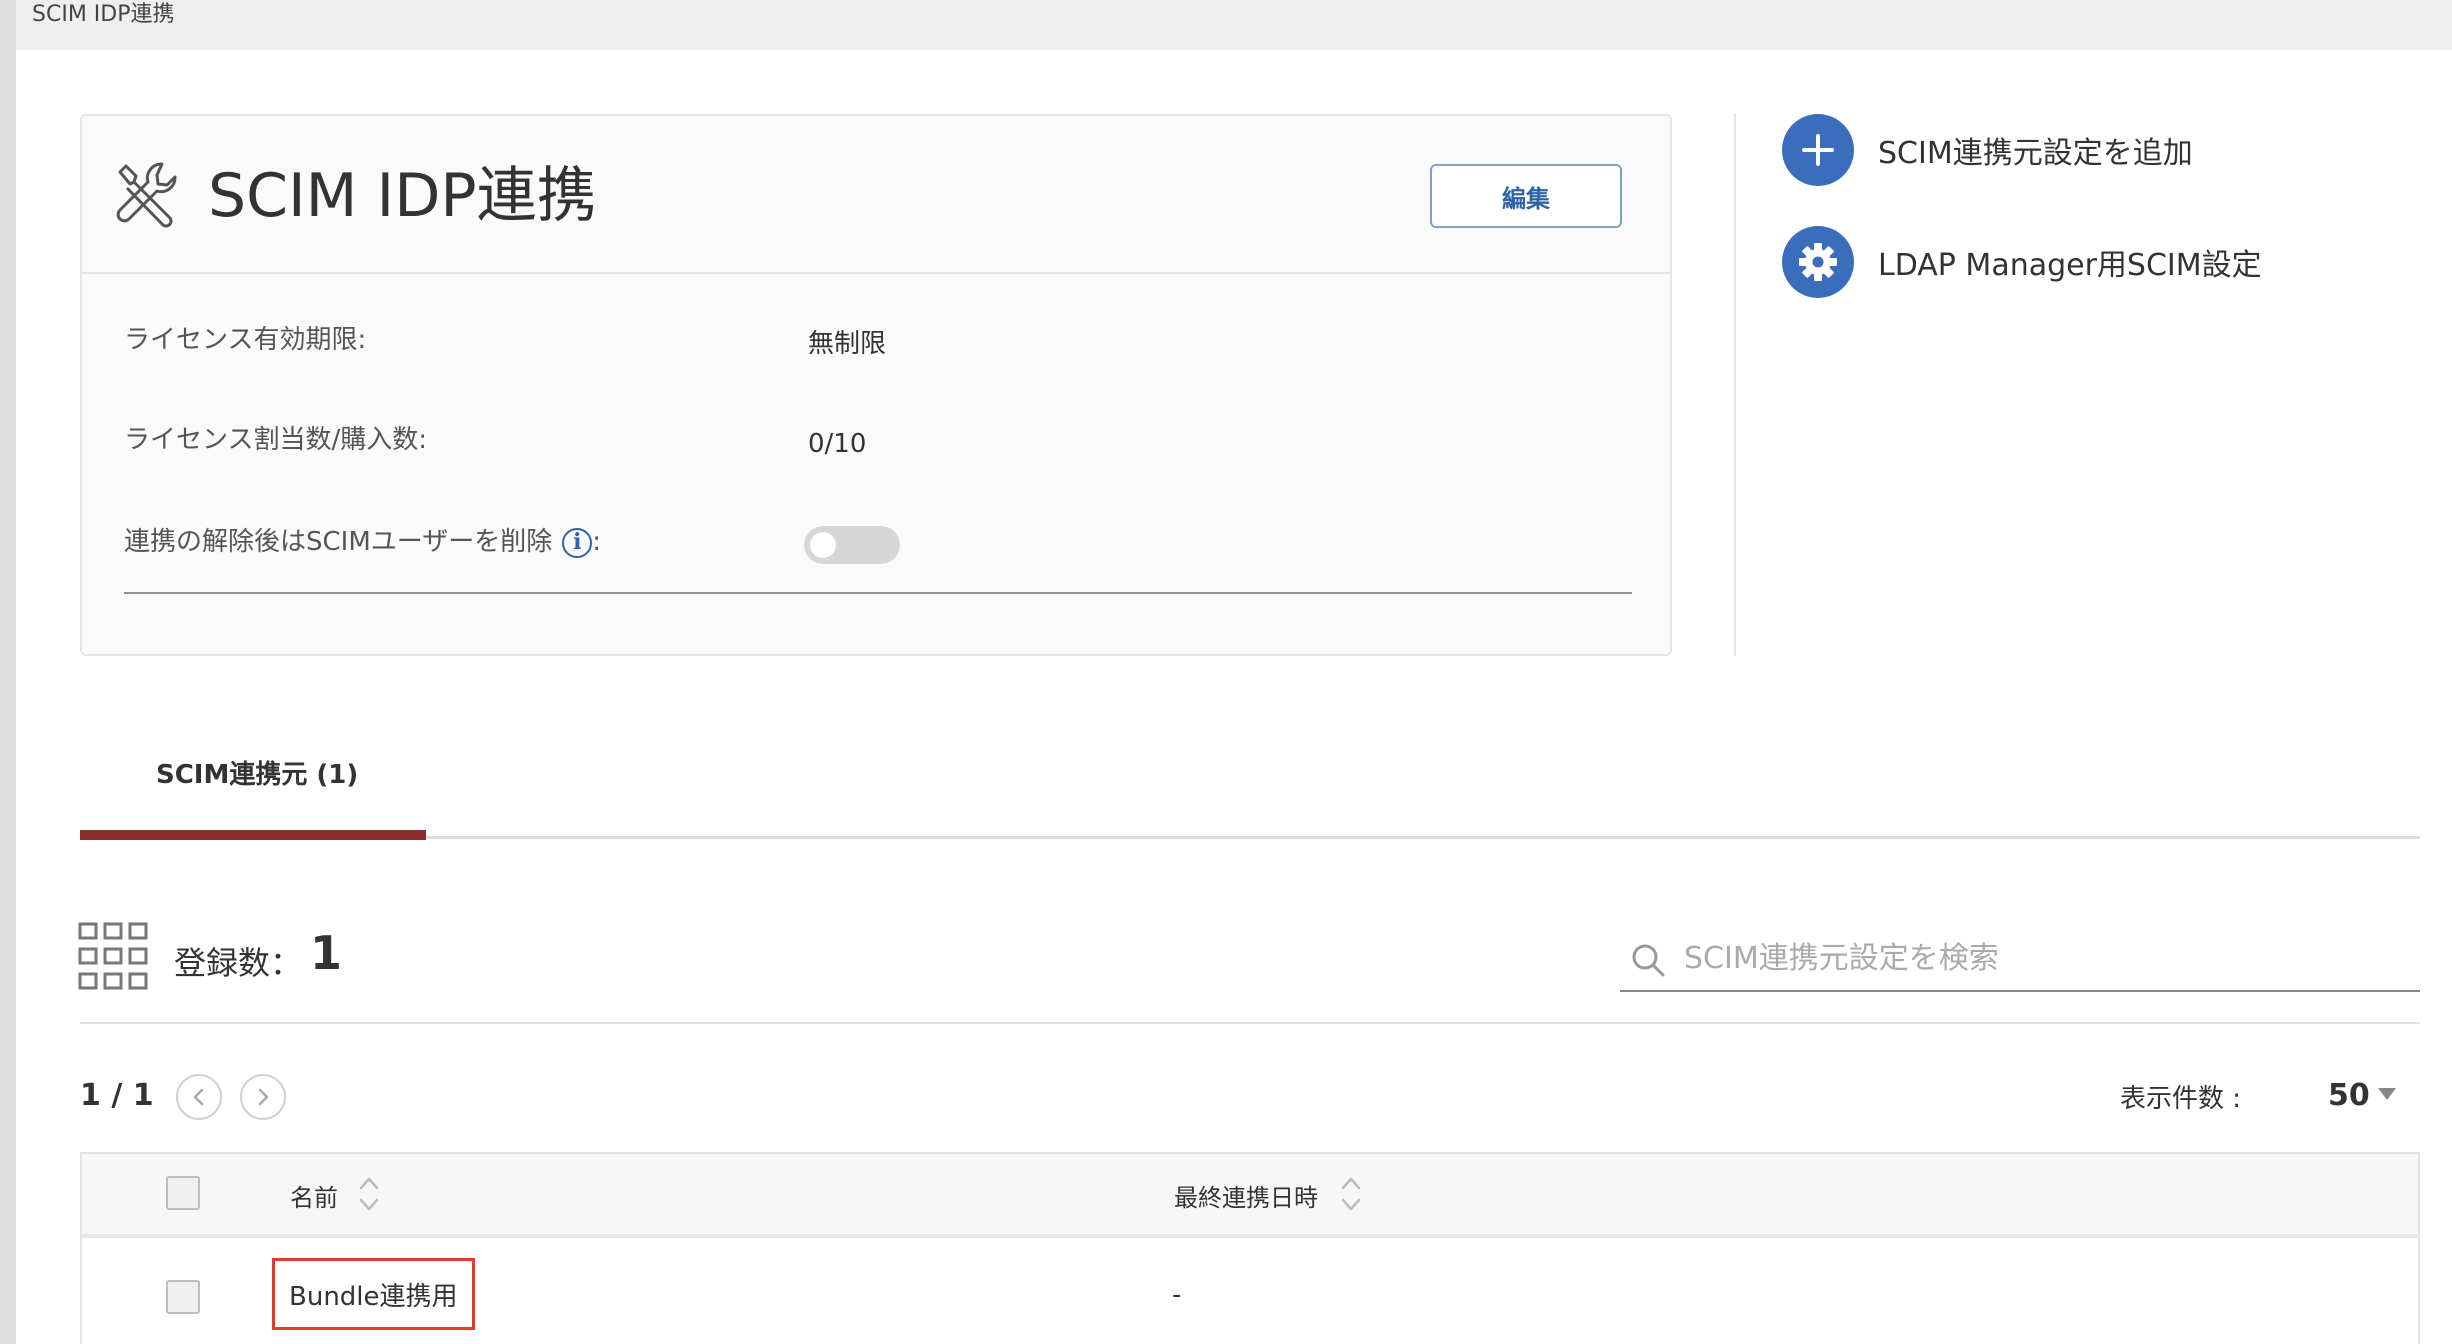 The image size is (2452, 1344). I want to click on prev-page-button, so click(199, 1097).